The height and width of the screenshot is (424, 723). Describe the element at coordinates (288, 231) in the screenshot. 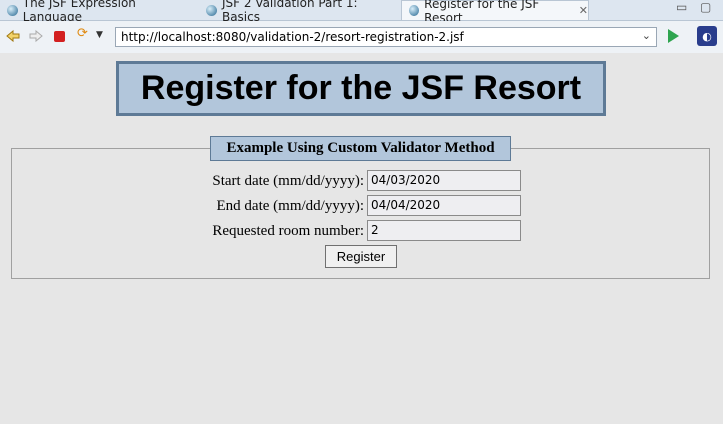

I see `room-number-label: Requested room number:` at that location.